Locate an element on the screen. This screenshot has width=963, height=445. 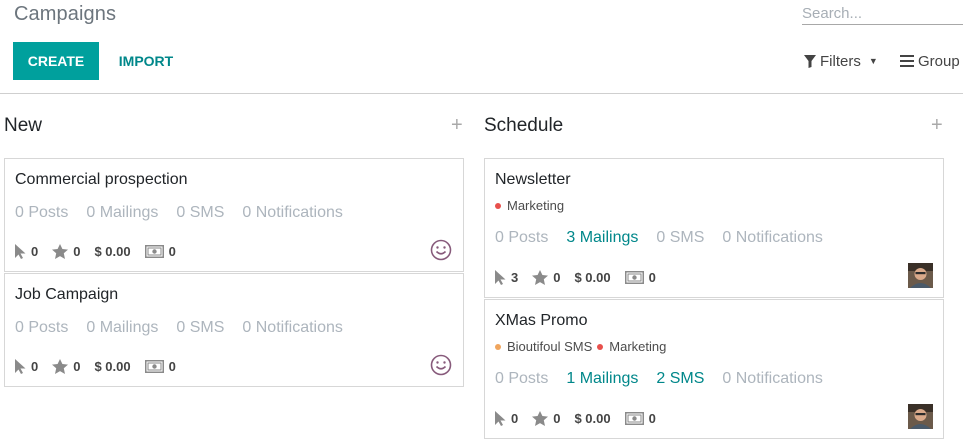
mailings-count: 3 Mailings is located at coordinates (602, 237).